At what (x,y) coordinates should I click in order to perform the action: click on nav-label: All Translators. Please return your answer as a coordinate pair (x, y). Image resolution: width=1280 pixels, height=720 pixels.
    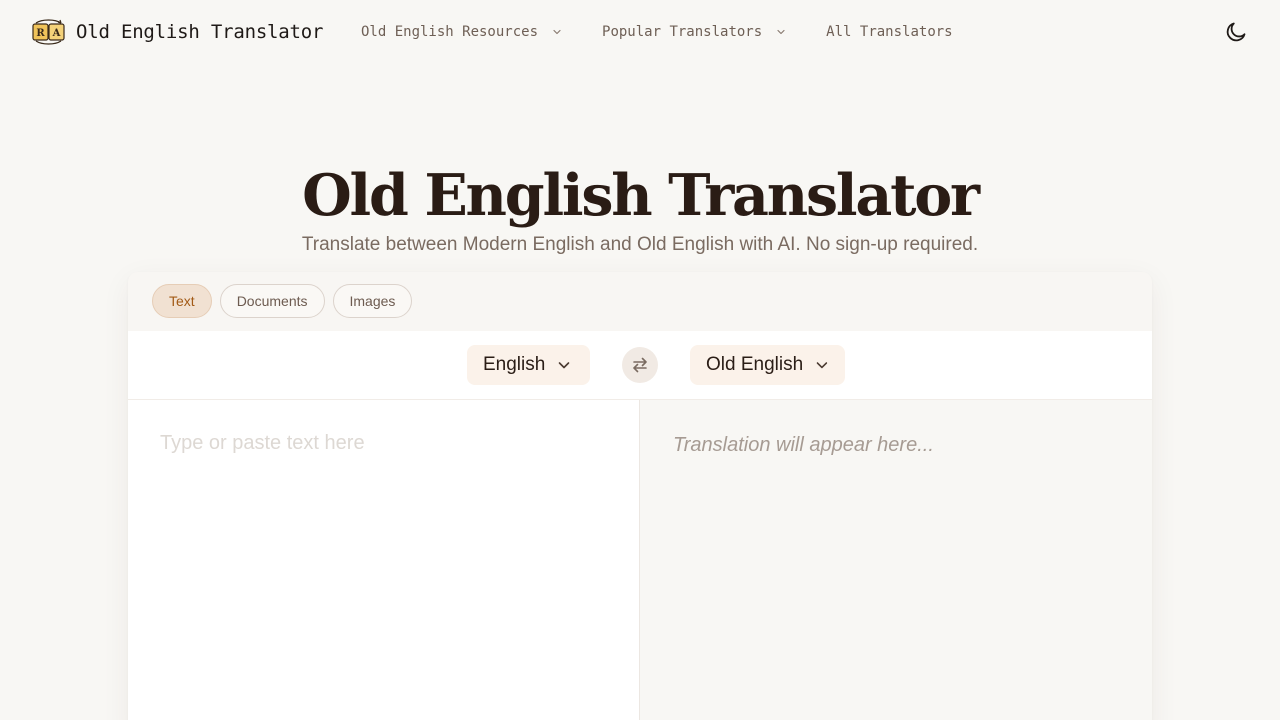
    Looking at the image, I should click on (889, 32).